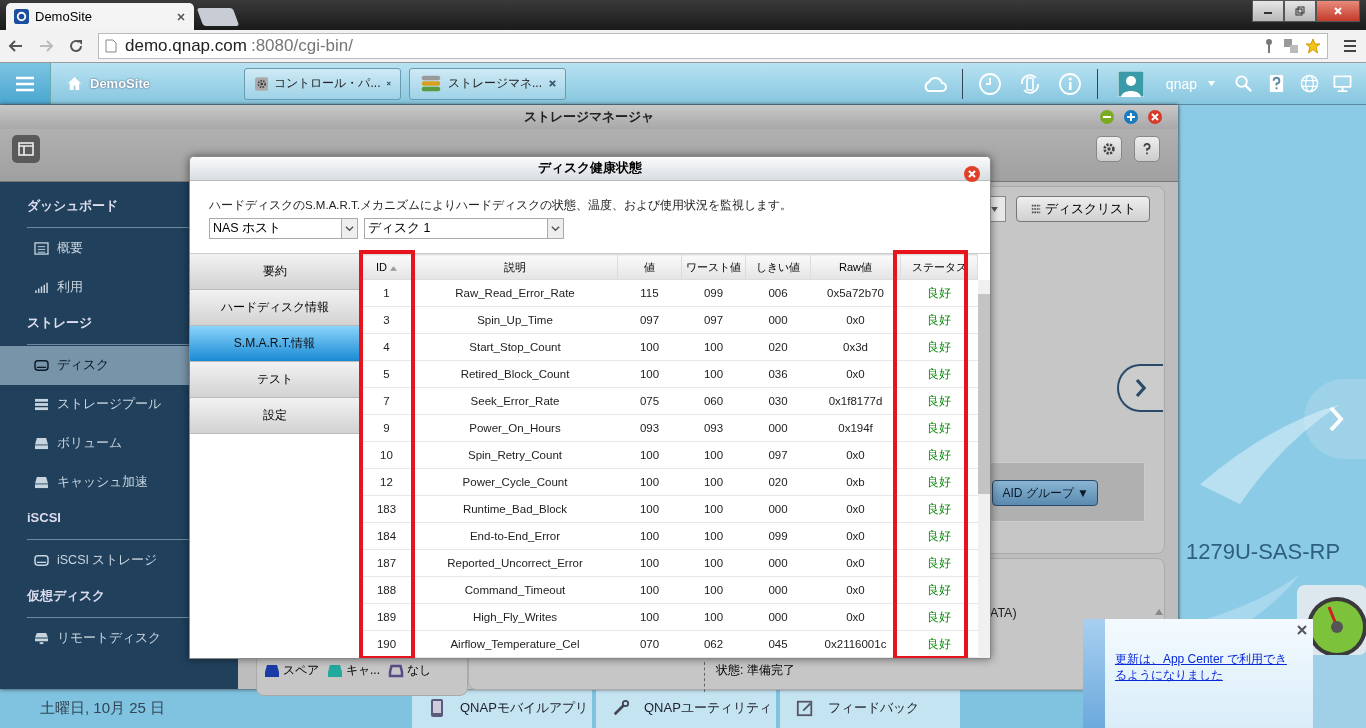  Describe the element at coordinates (713, 267) in the screenshot. I see `column-header: ワースト値` at that location.